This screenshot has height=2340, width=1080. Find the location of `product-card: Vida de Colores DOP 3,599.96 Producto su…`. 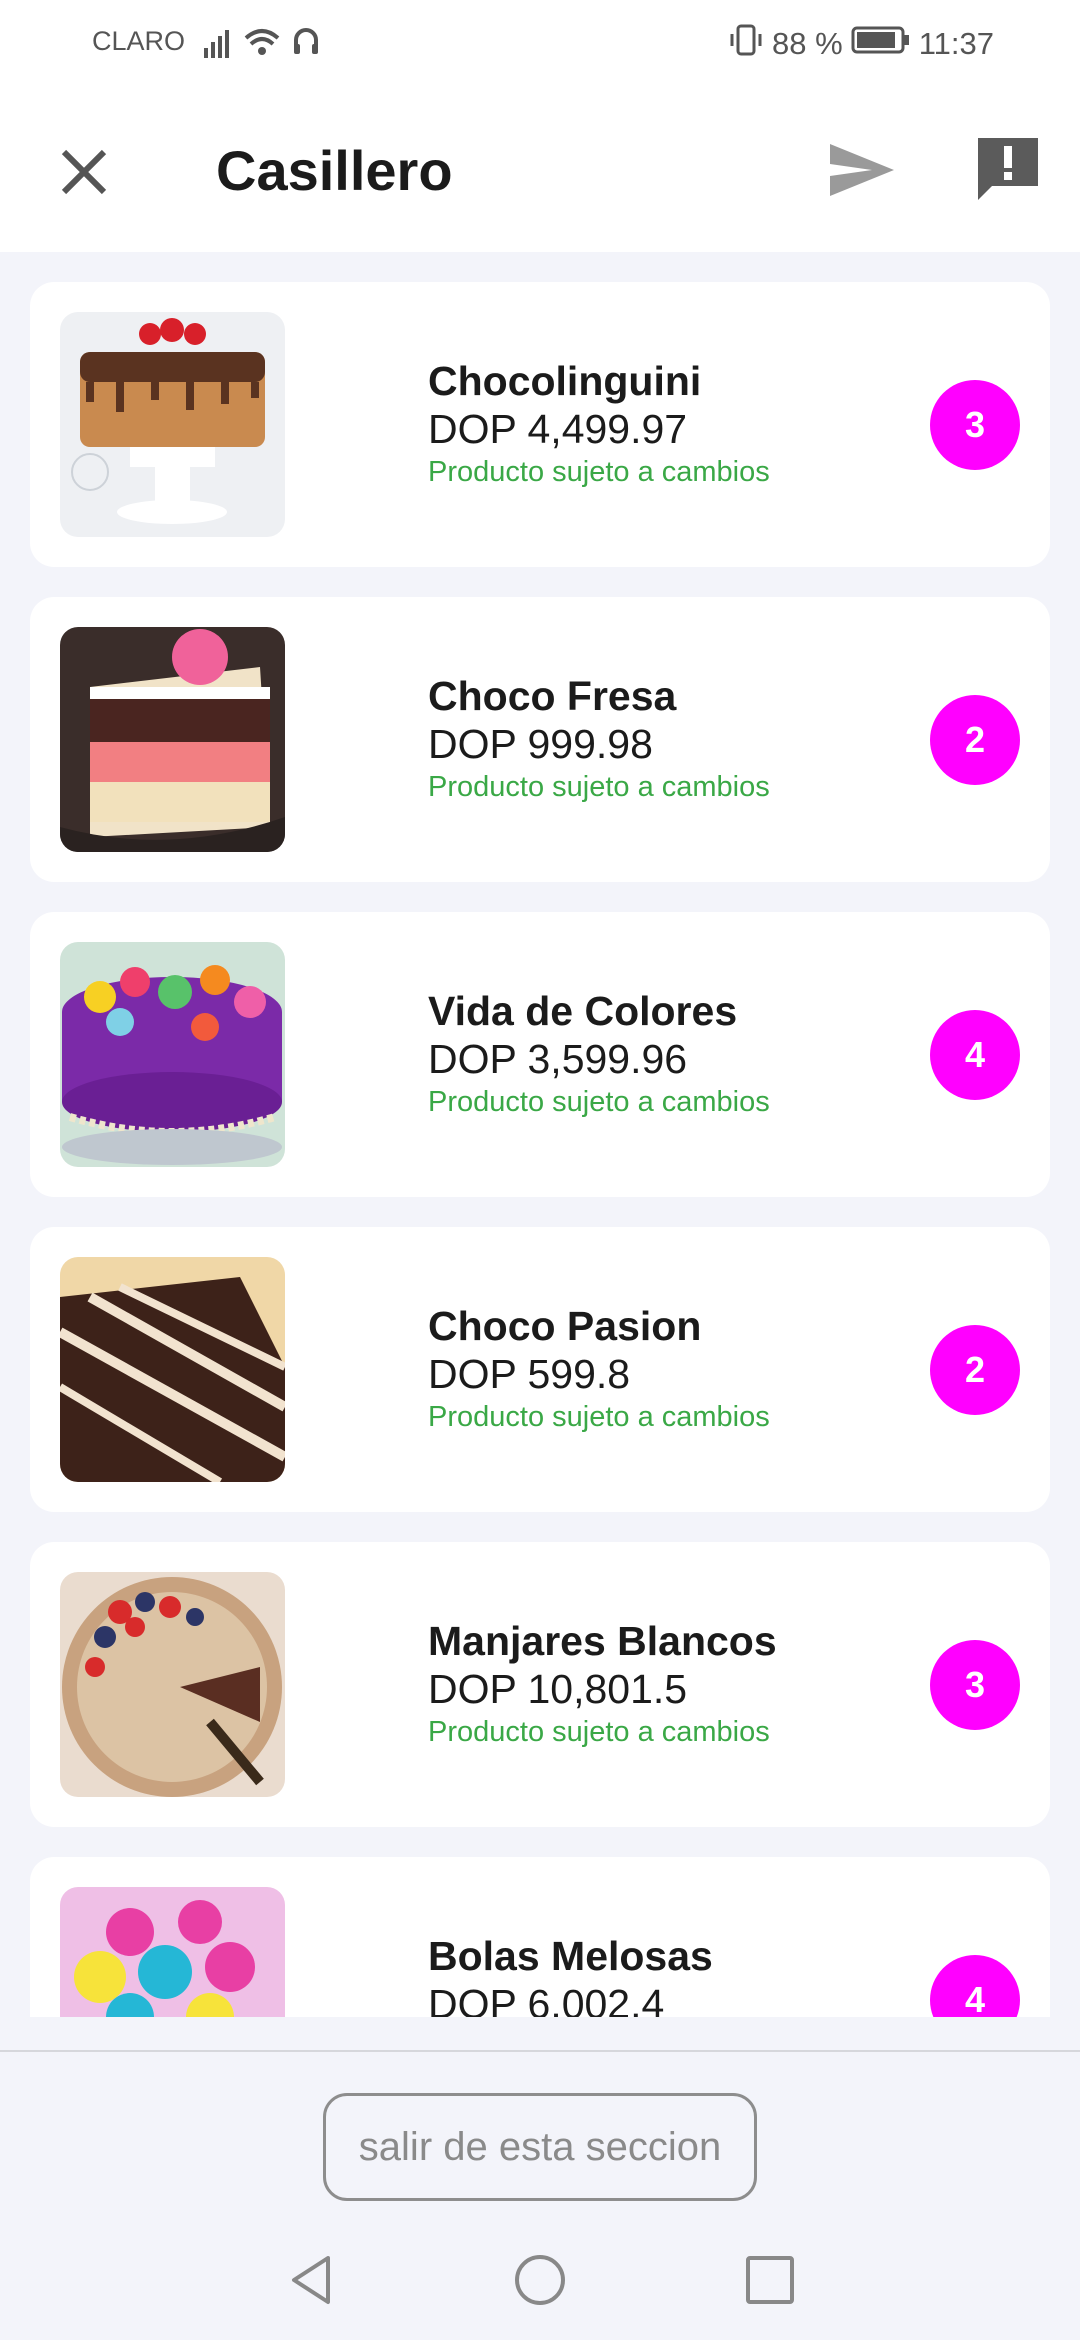

product-card: Vida de Colores DOP 3,599.96 Producto su… is located at coordinates (540, 1054).